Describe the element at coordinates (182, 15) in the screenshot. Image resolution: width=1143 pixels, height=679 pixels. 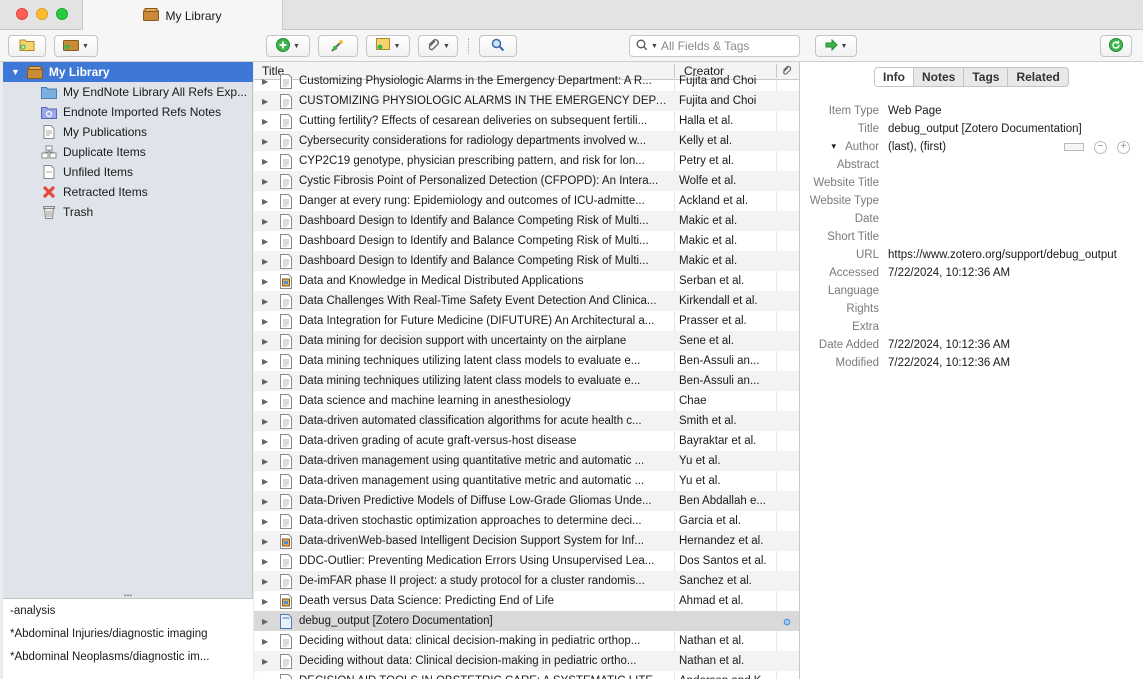
I see `tab-my-library: My Library` at that location.